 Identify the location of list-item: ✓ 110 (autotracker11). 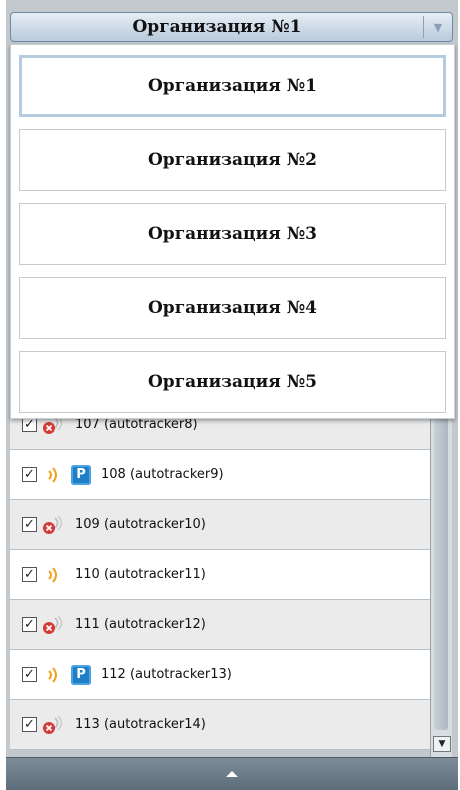
(220, 575).